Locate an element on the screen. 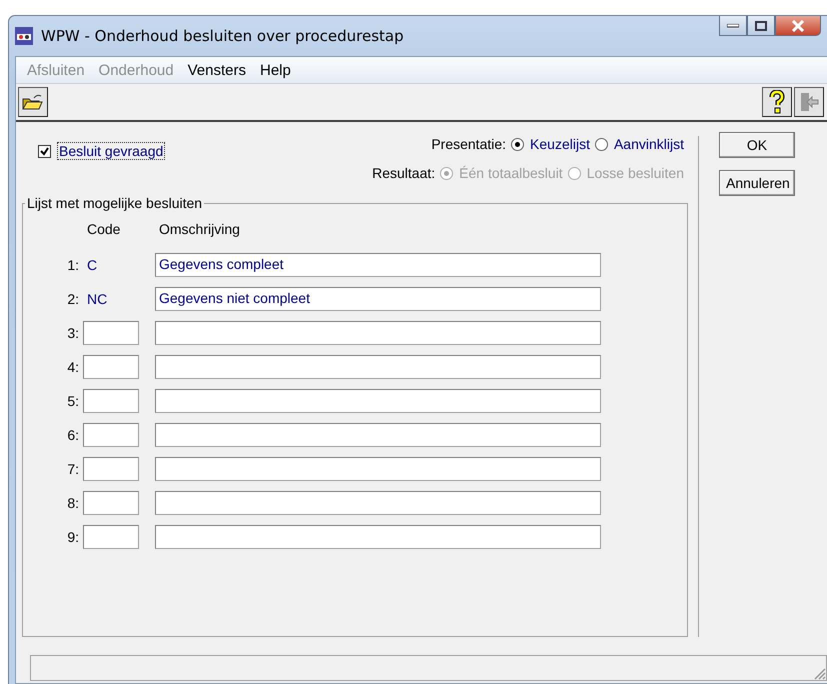  row-number: 4: is located at coordinates (72, 367).